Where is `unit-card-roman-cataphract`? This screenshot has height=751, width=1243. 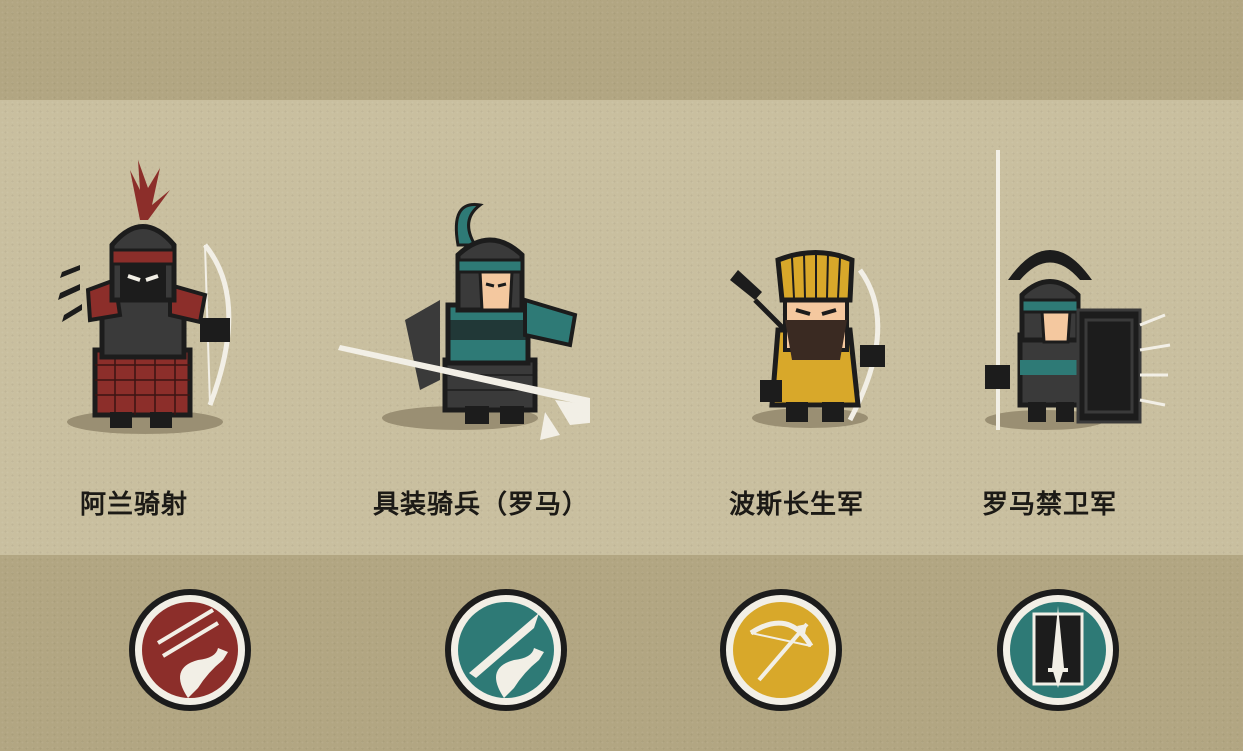
unit-card-roman-cataphract is located at coordinates (460, 300).